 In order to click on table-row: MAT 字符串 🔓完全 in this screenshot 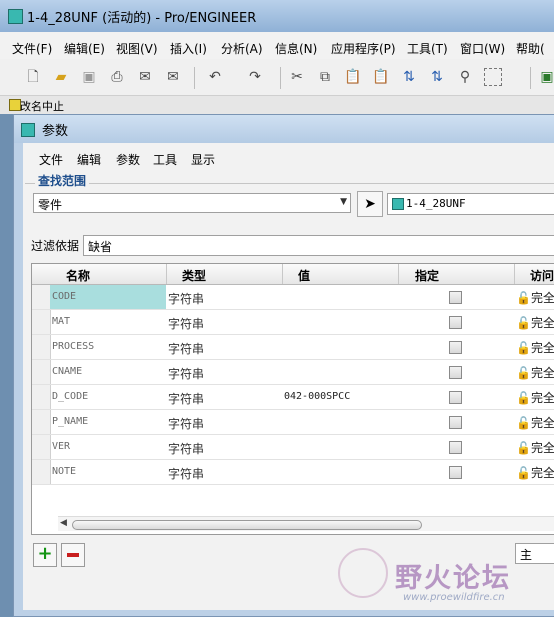, I will do `click(293, 322)`.